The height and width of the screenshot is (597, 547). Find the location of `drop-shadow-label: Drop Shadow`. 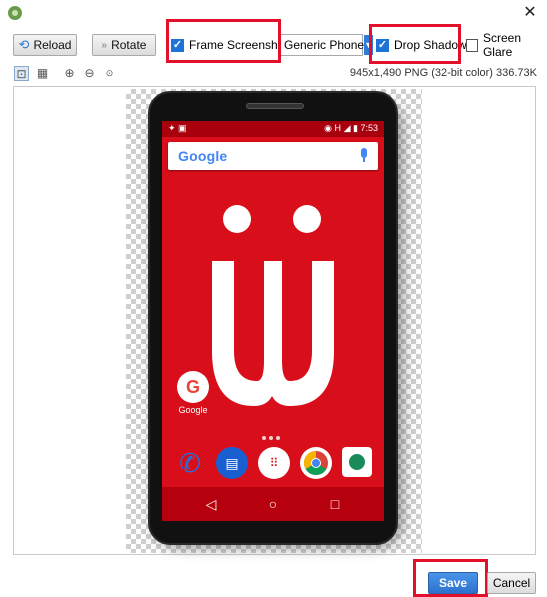

drop-shadow-label: Drop Shadow is located at coordinates (430, 45).